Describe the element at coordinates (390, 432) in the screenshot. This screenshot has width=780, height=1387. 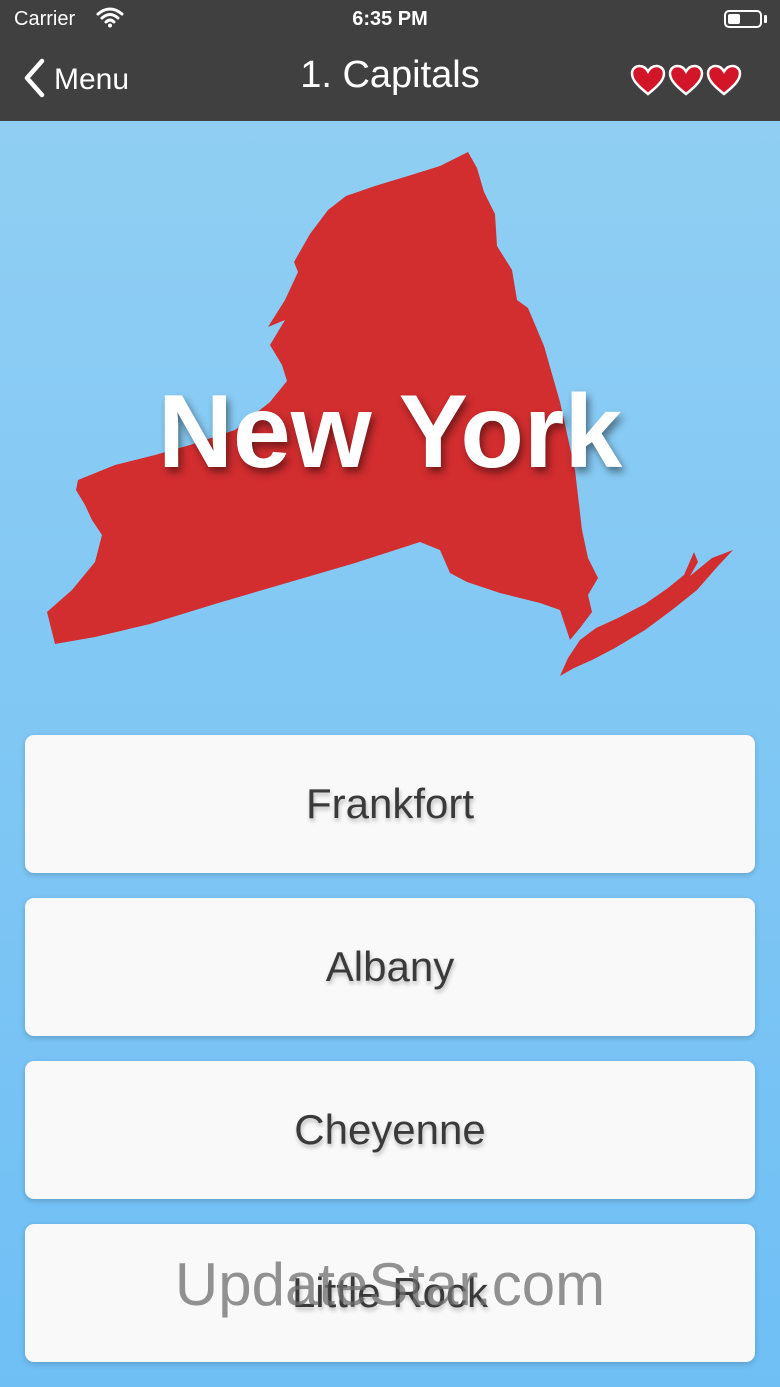
I see `state-name: New York` at that location.